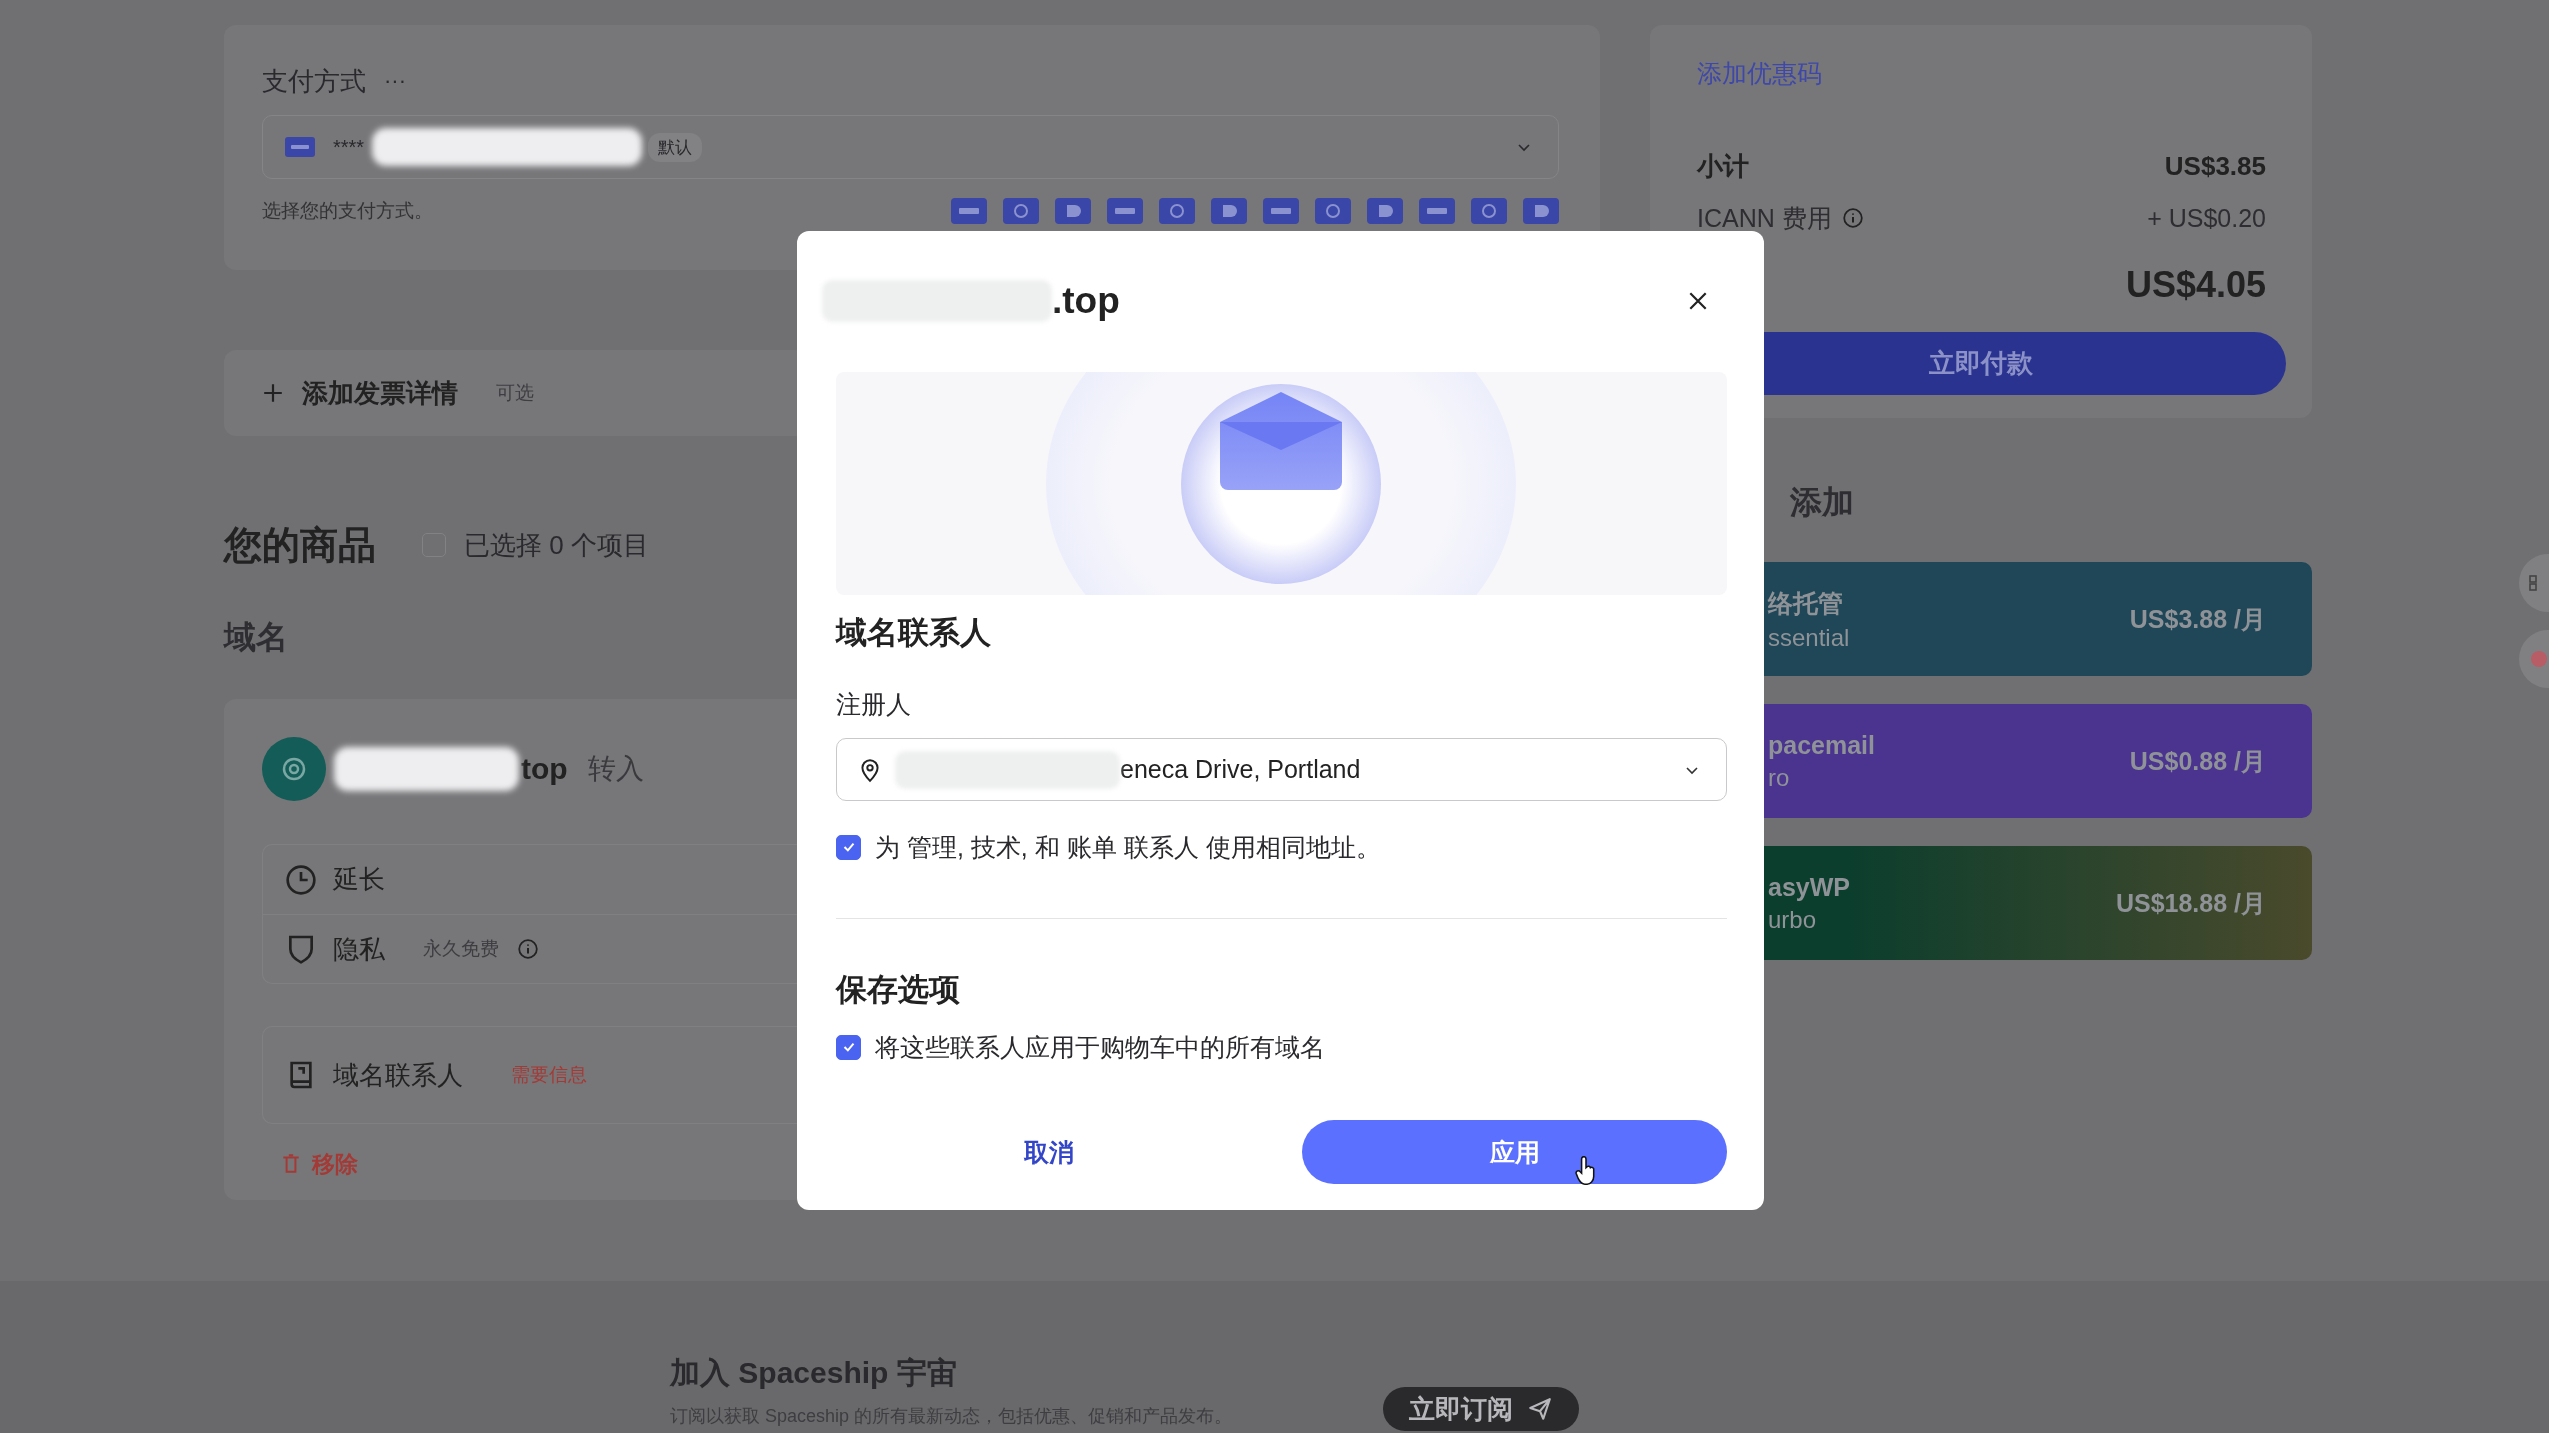 This screenshot has width=2549, height=1433. I want to click on checkbox-label: 为 管理, 技术, 和 账单 联系人 使用相同地址。, so click(1128, 847).